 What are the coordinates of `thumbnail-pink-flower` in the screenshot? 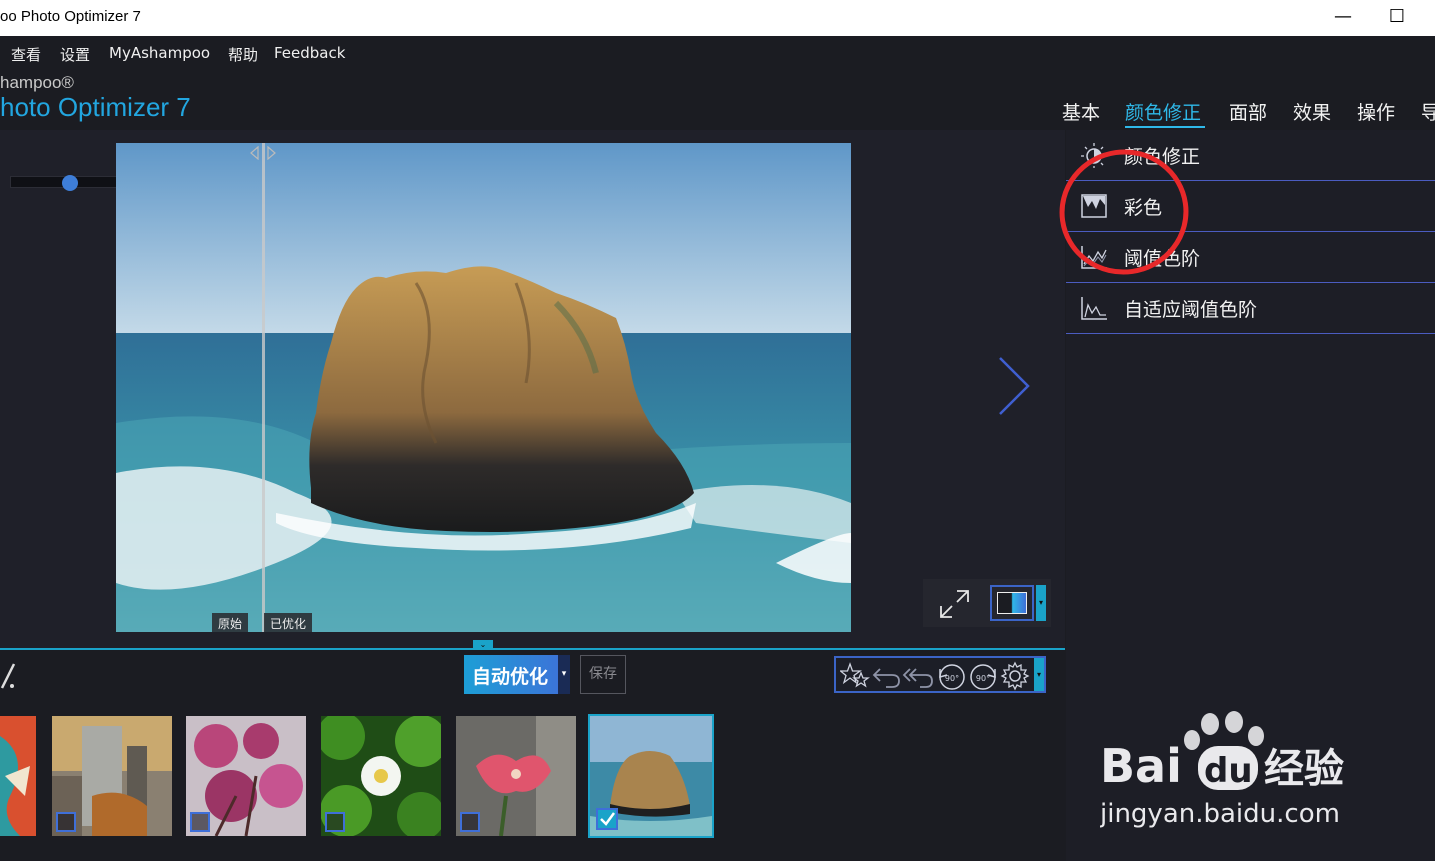 It's located at (516, 776).